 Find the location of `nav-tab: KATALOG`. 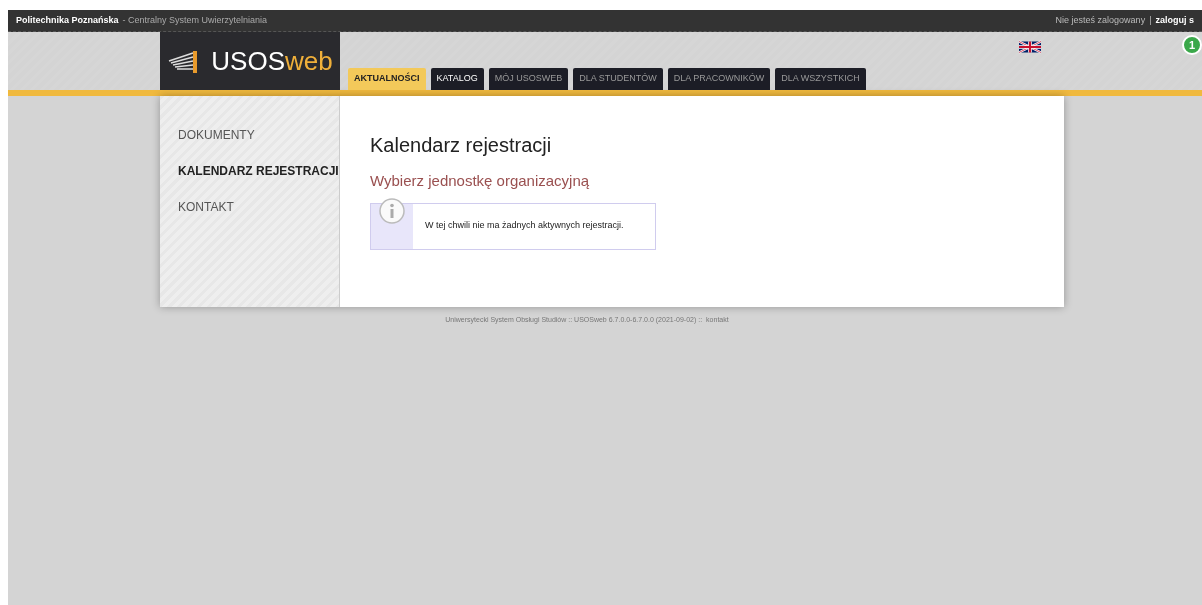

nav-tab: KATALOG is located at coordinates (457, 79).